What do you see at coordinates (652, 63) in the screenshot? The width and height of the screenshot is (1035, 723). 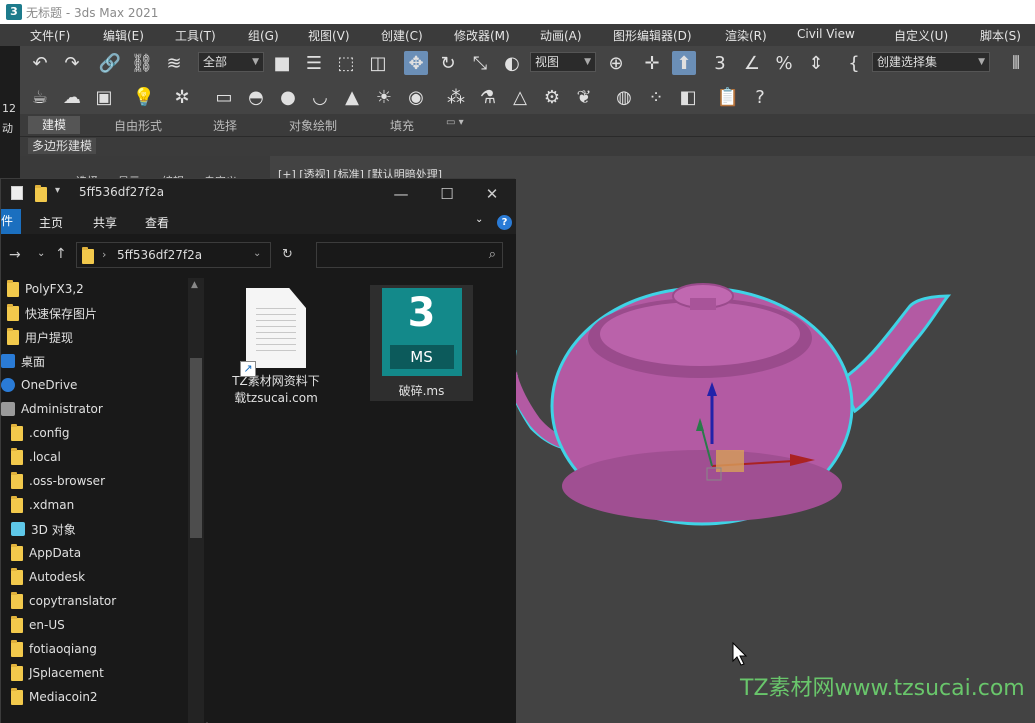 I see `select-manipulate-icon: ✛` at bounding box center [652, 63].